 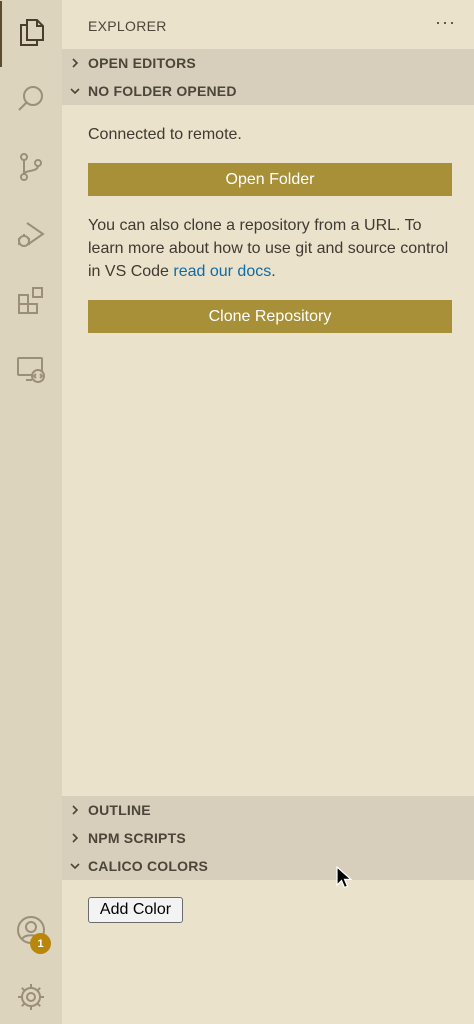 What do you see at coordinates (268, 838) in the screenshot?
I see `section-npm-scripts: NPM SCRIPTS` at bounding box center [268, 838].